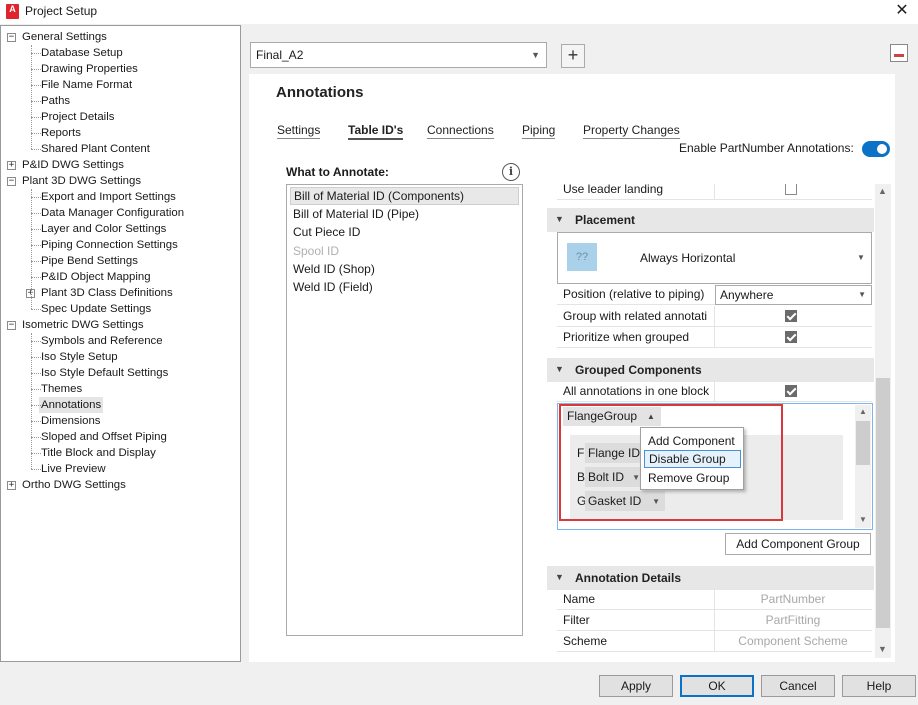  I want to click on list-item: Bill of Material ID (Pipe), so click(354, 214).